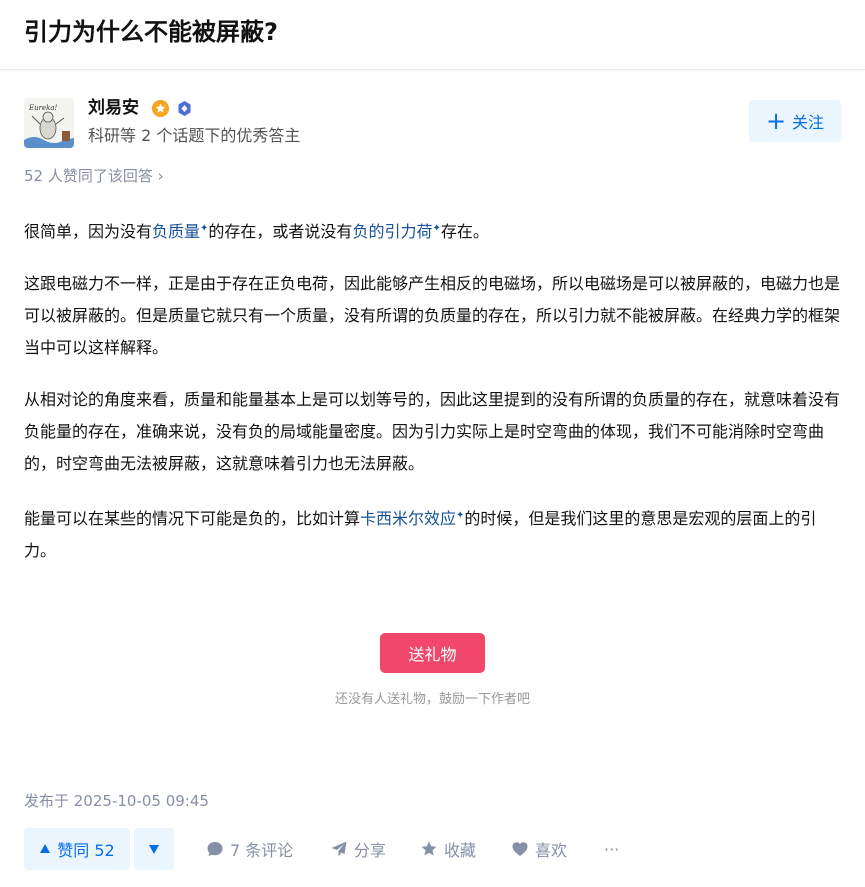 The height and width of the screenshot is (887, 865). Describe the element at coordinates (808, 122) in the screenshot. I see `follow-label: 关注` at that location.